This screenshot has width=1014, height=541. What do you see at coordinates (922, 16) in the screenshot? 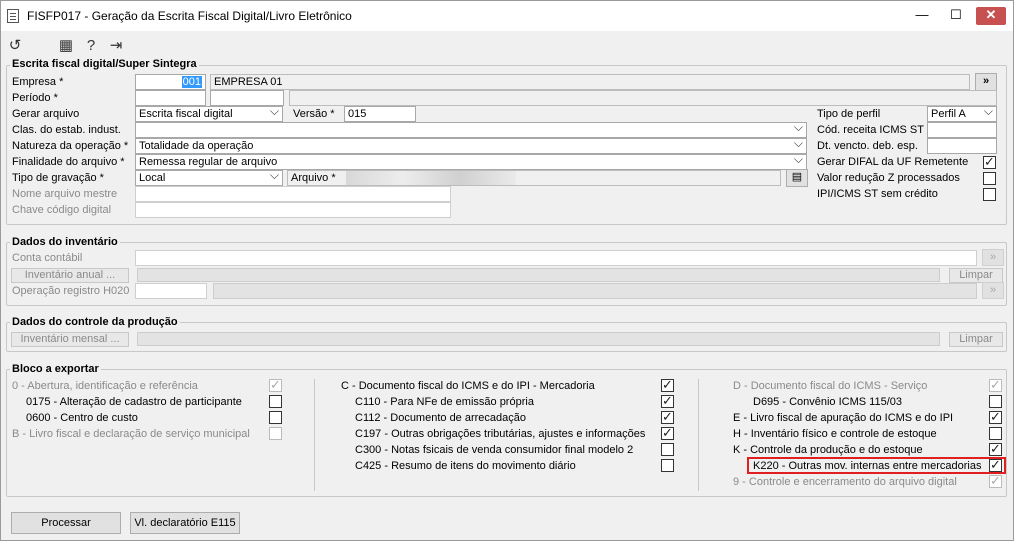
I see `minimize-button: —` at bounding box center [922, 16].